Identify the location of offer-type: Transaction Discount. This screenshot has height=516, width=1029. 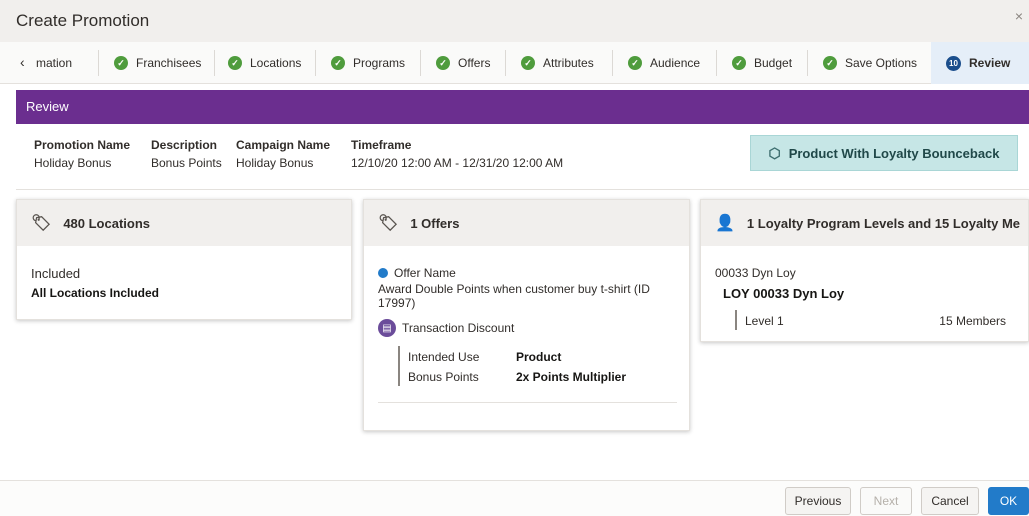
(458, 328).